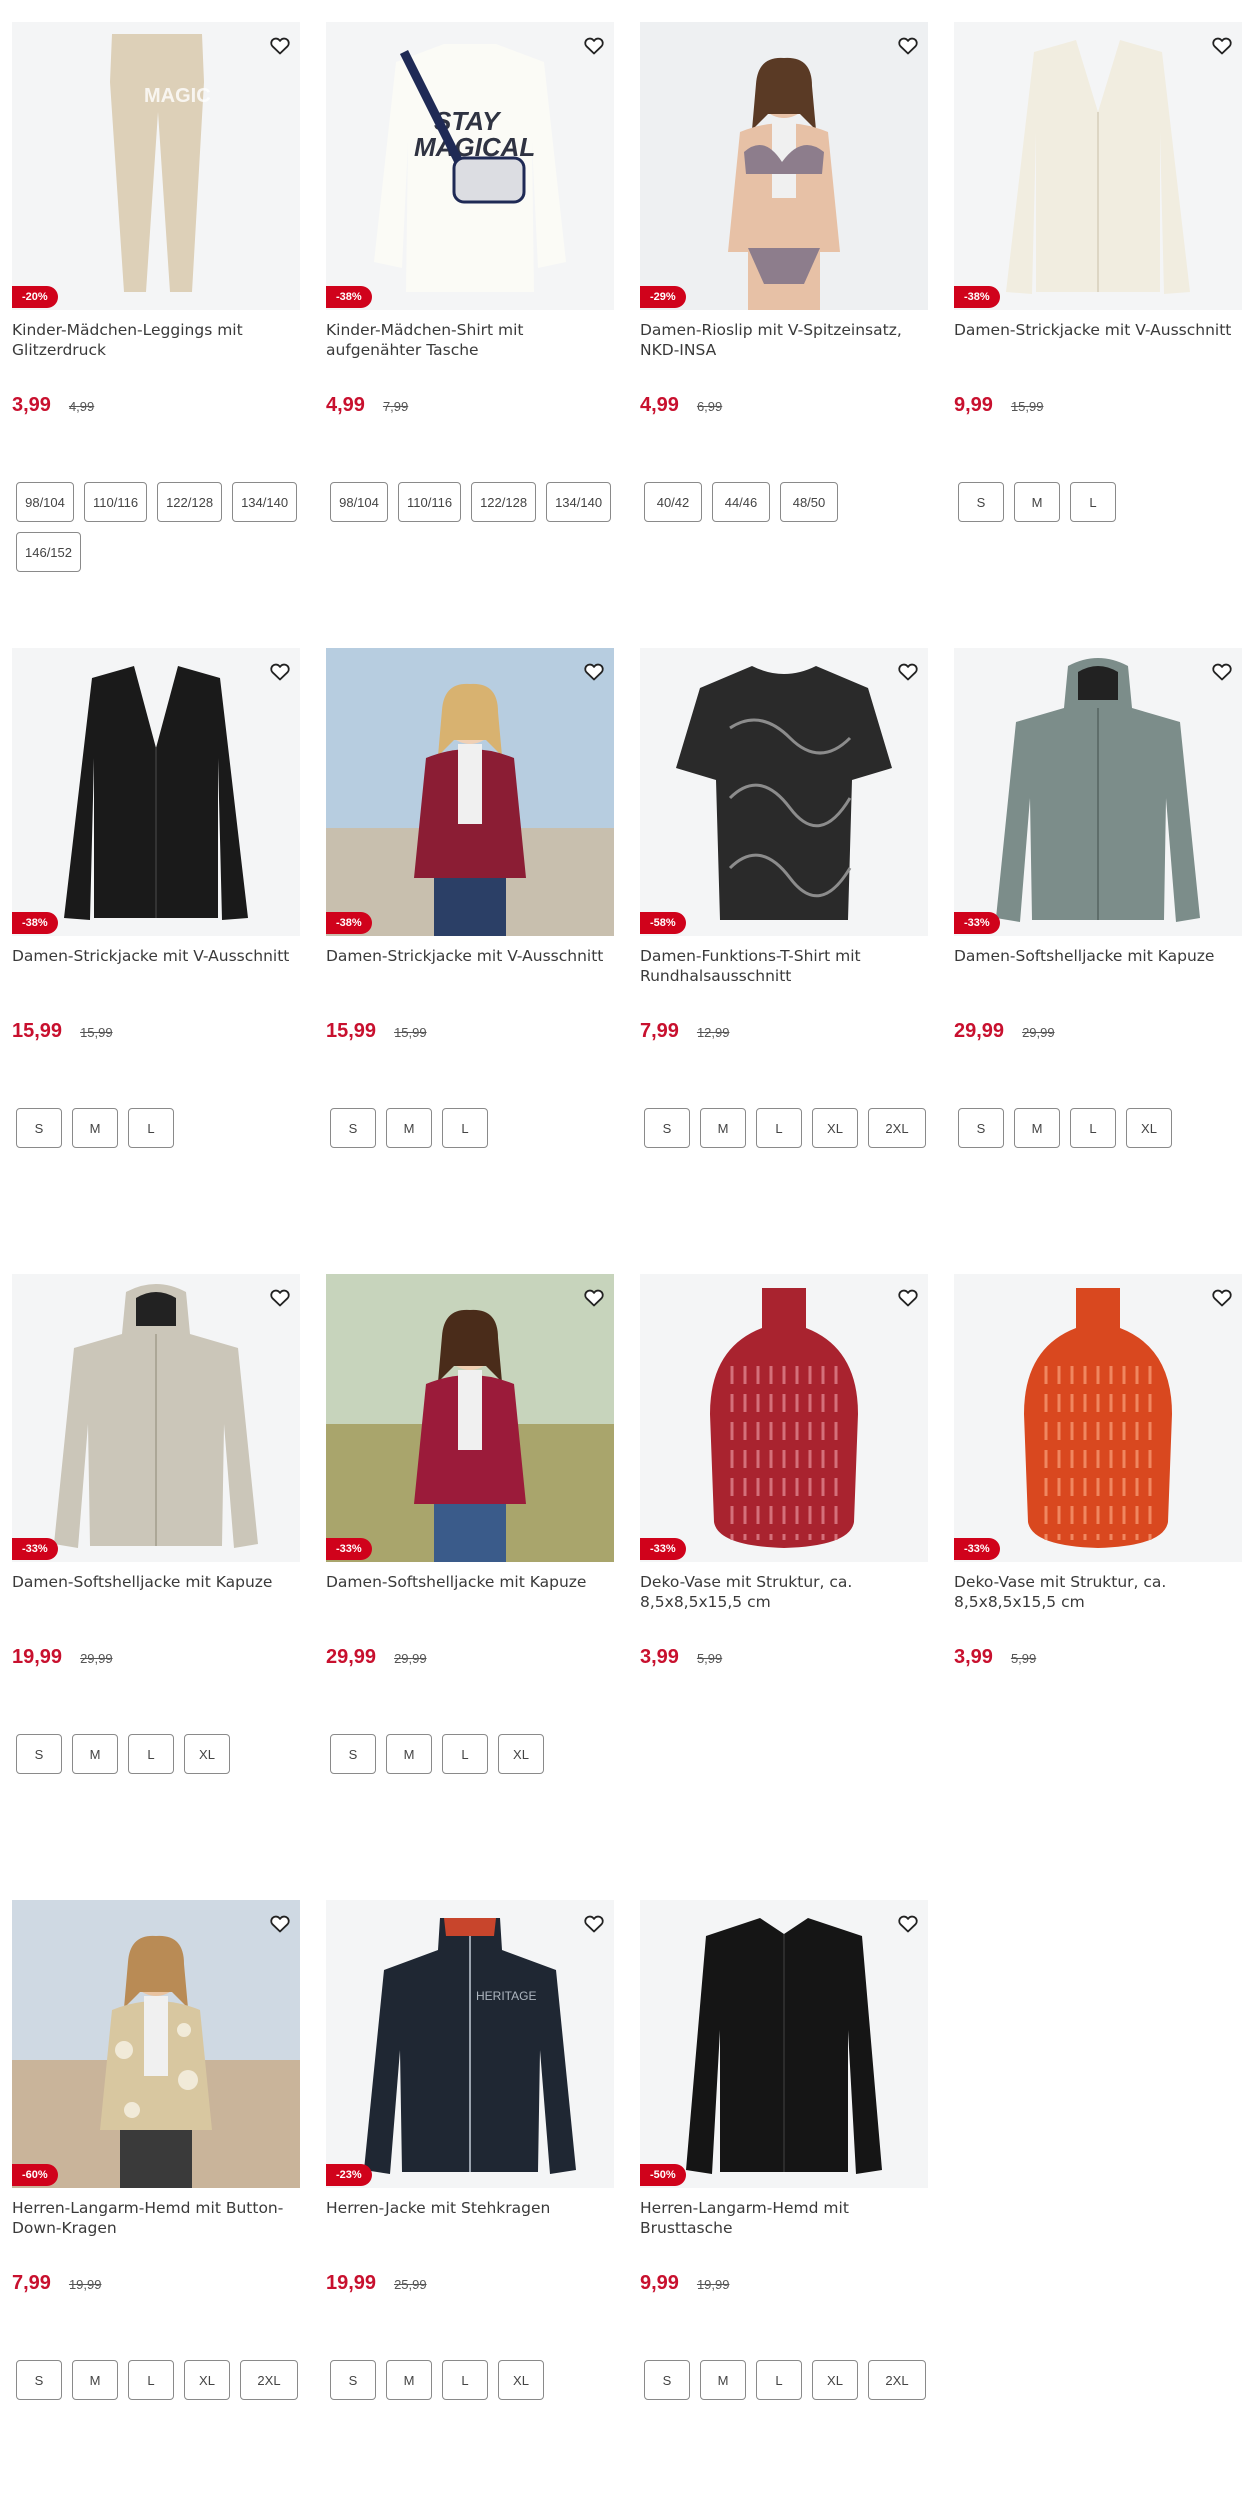  I want to click on product-image: -60%, so click(156, 2044).